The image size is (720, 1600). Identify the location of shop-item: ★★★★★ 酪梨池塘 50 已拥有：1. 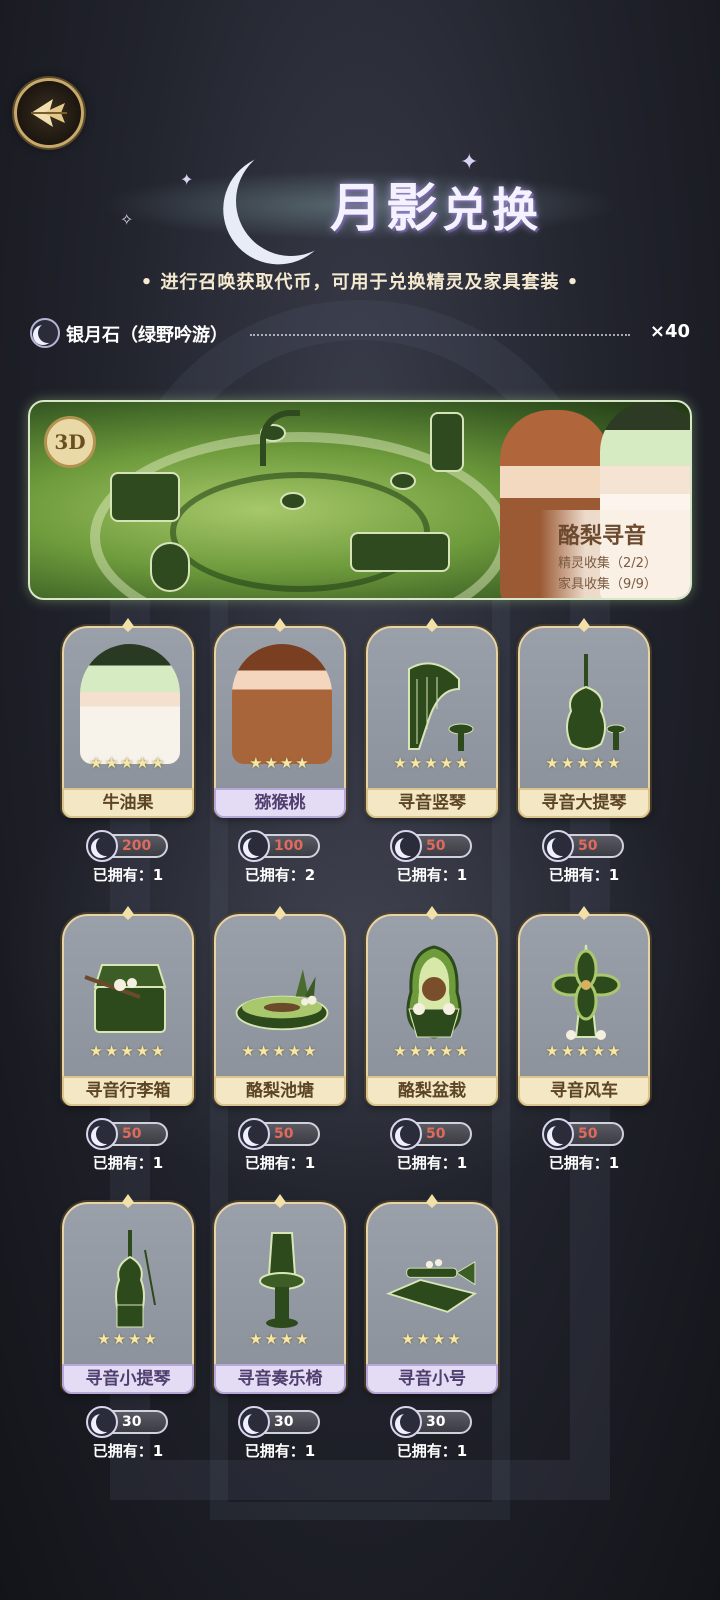
(280, 1040).